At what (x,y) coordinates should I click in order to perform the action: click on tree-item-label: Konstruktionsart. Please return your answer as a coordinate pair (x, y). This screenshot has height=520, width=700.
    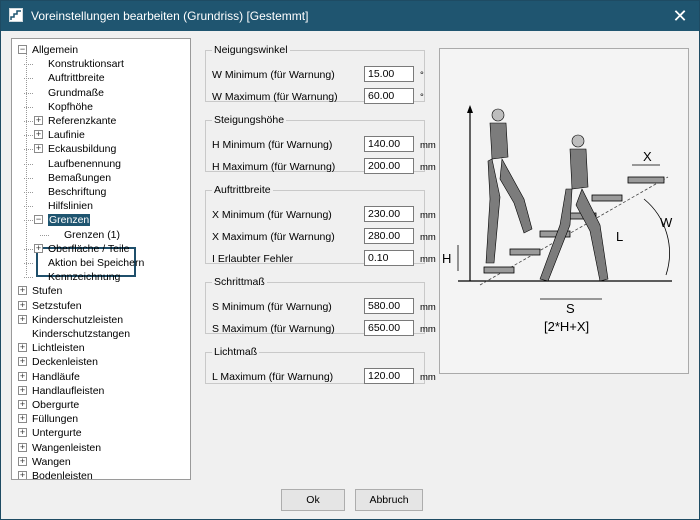
    Looking at the image, I should click on (86, 64).